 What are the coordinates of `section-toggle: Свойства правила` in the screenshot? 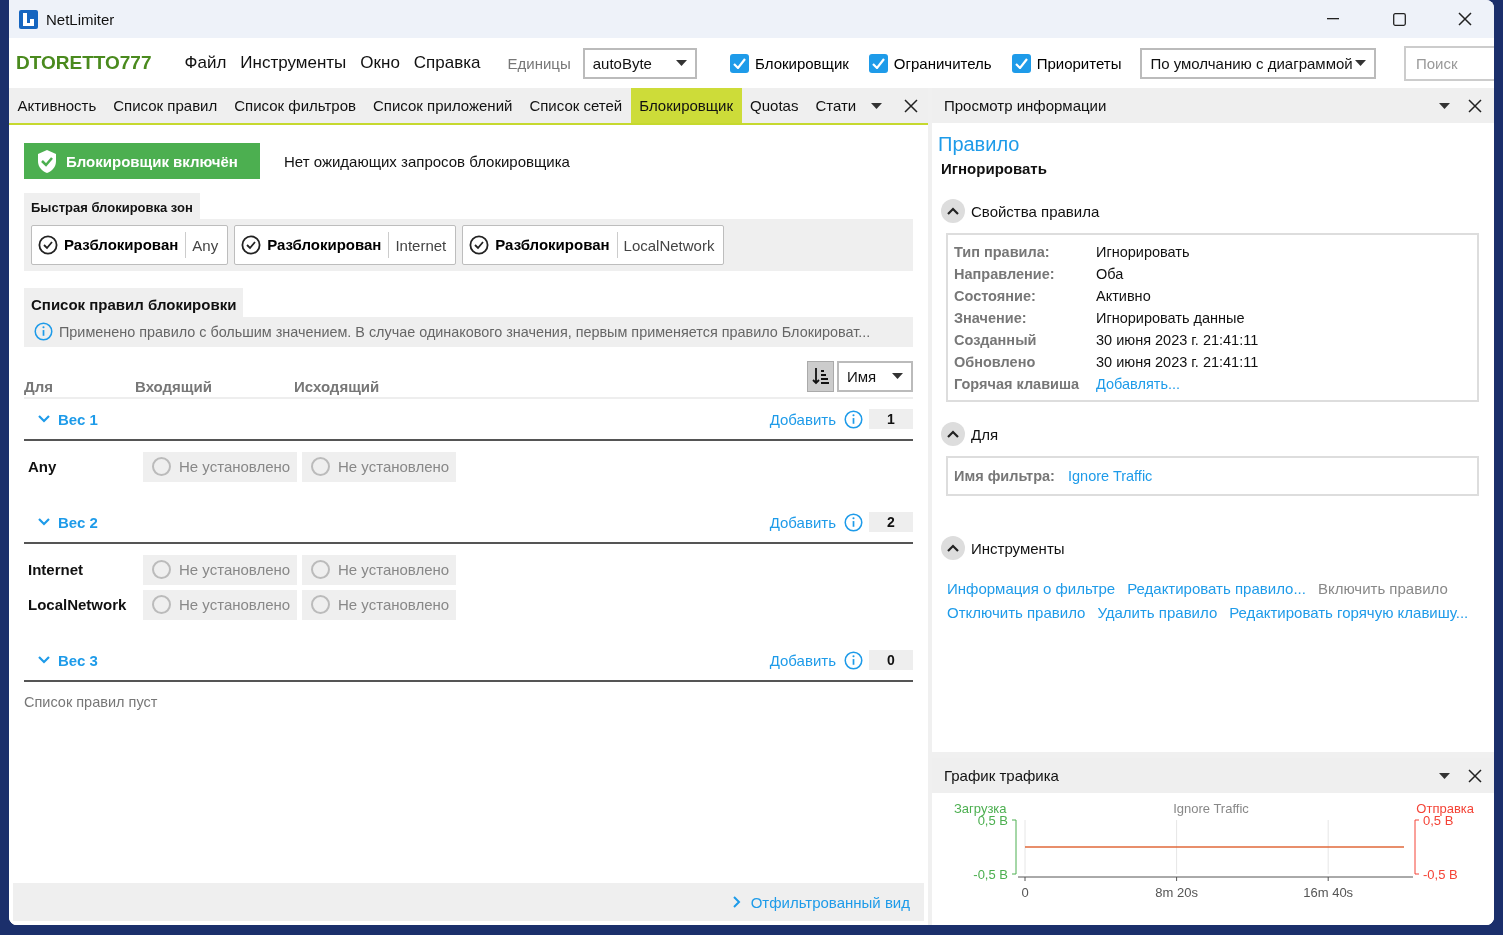 It's located at (1020, 211).